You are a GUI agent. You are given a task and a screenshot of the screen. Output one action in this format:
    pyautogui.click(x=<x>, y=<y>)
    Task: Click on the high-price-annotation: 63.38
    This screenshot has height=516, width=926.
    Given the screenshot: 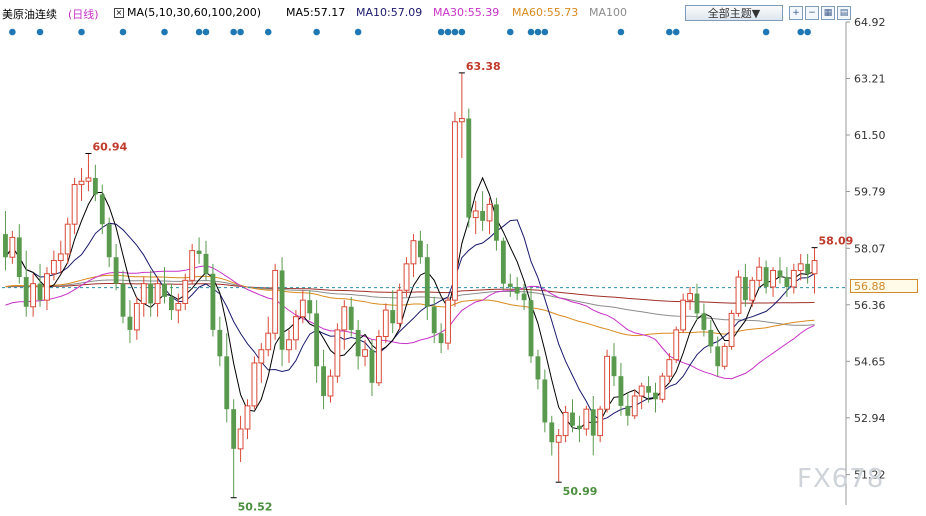 What is the action you would take?
    pyautogui.click(x=483, y=66)
    